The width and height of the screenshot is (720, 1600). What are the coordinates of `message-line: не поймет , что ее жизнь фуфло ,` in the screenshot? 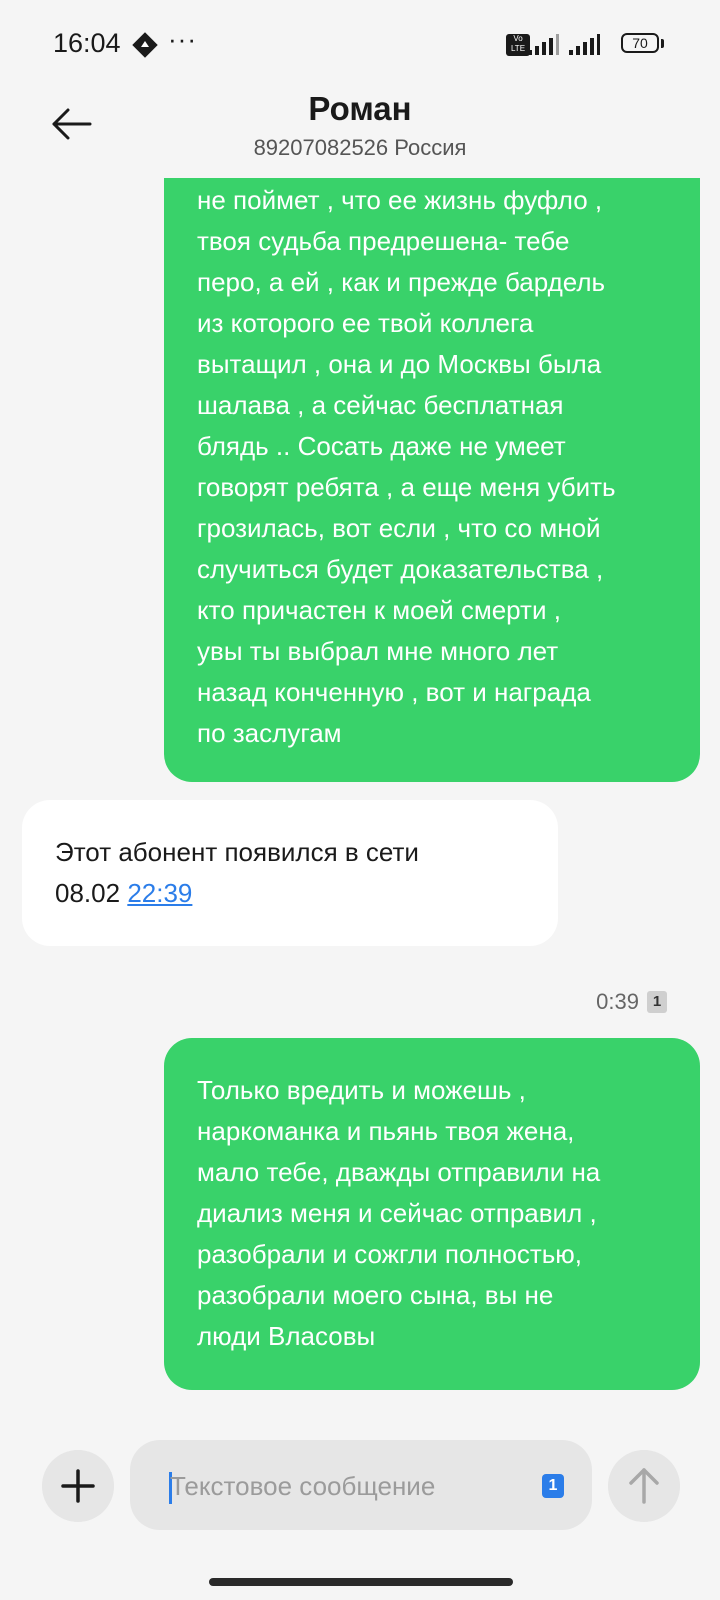 It's located at (400, 200).